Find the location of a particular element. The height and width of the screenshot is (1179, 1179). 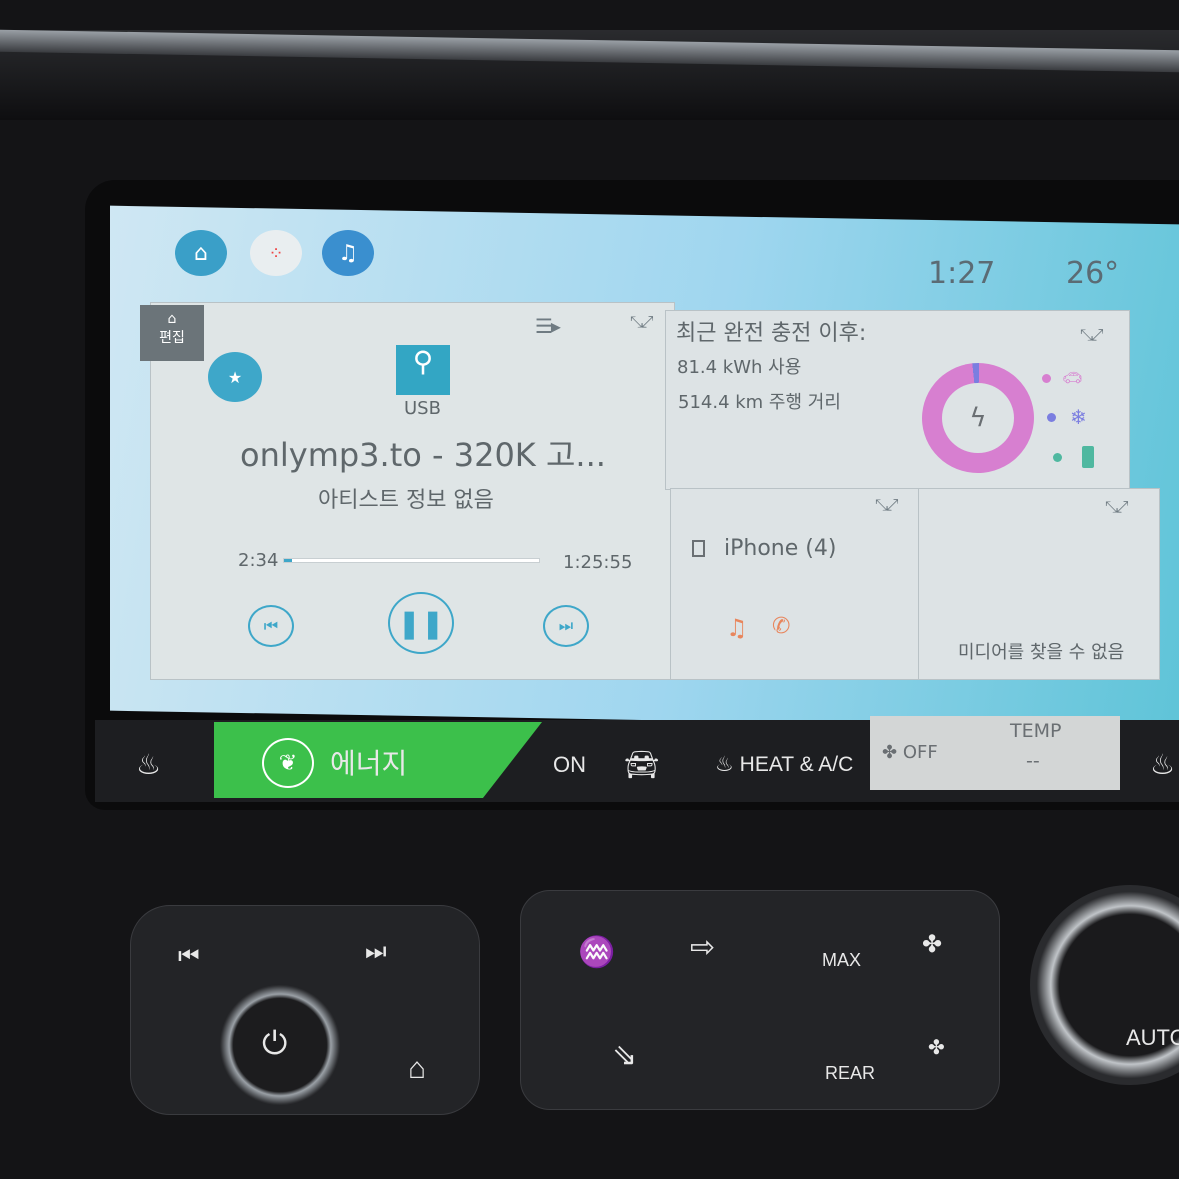

auto-button: AUTO is located at coordinates (1152, 1038).